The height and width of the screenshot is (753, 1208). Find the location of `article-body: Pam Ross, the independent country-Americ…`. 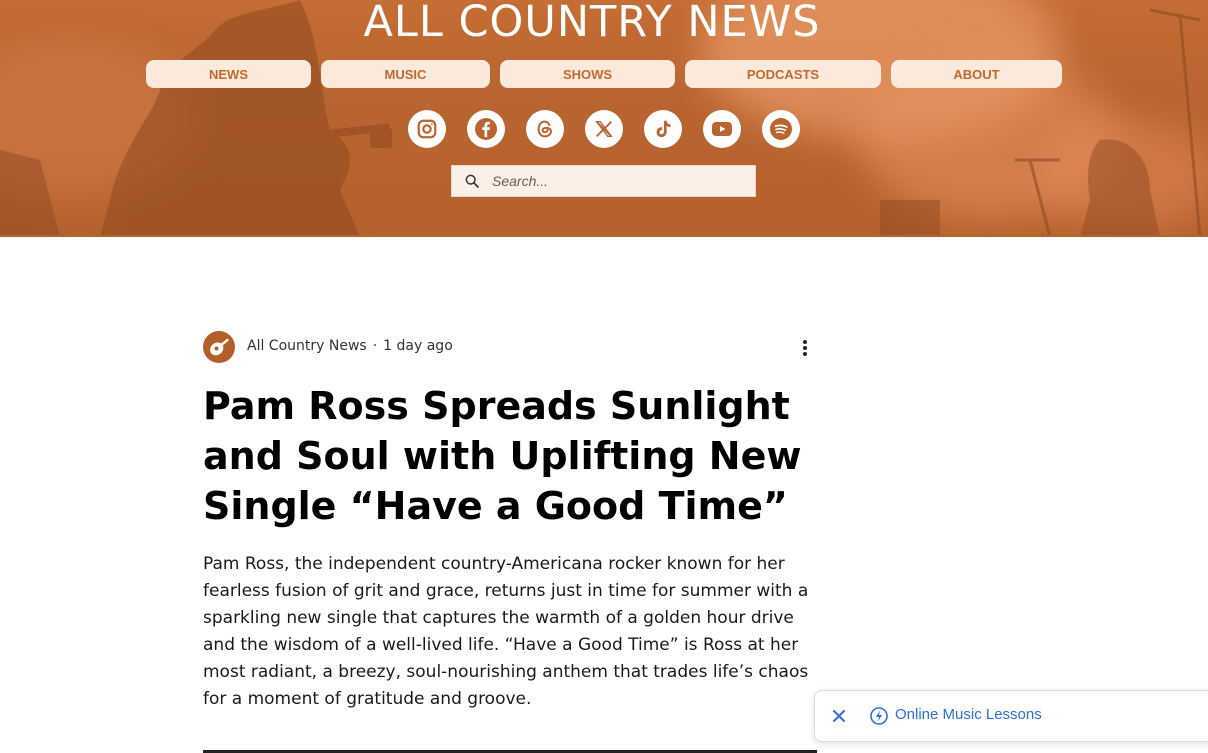

article-body: Pam Ross, the independent country-Americ… is located at coordinates (506, 631).